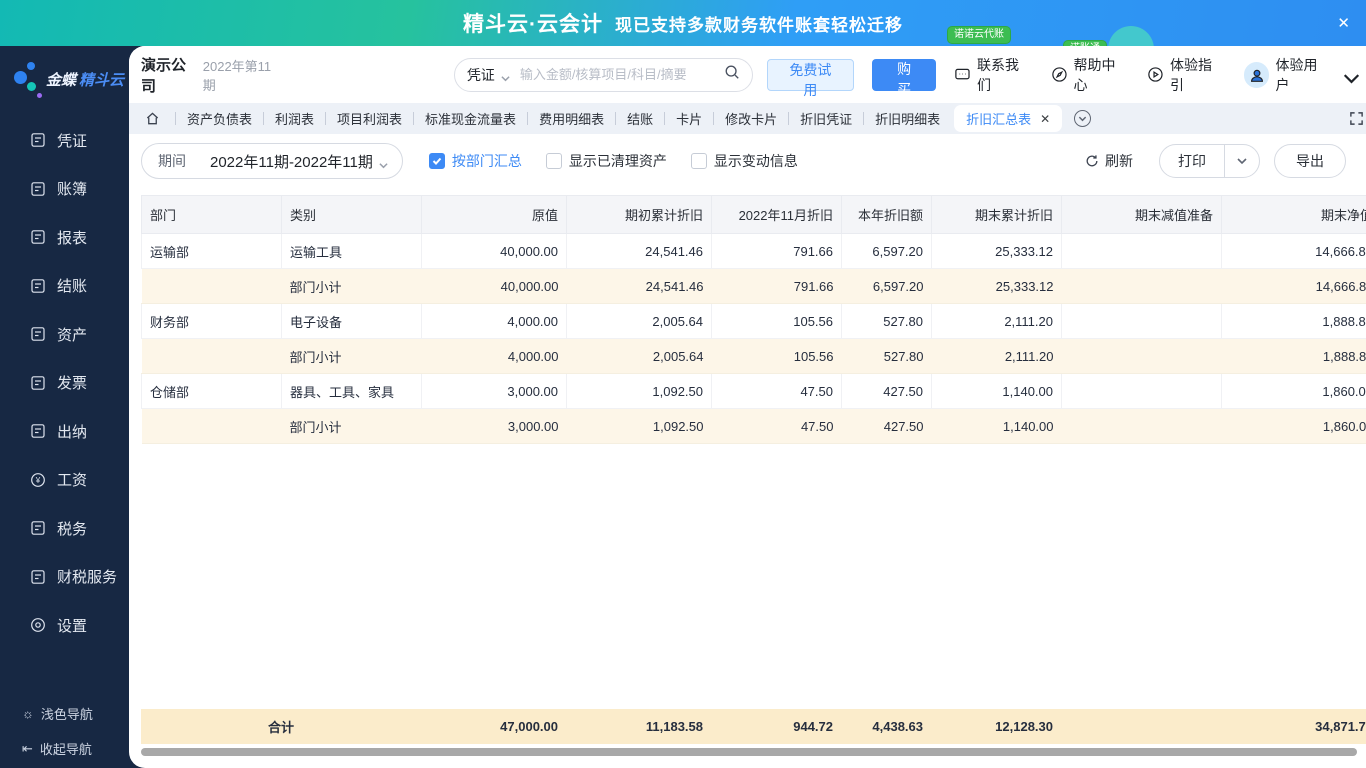  Describe the element at coordinates (751, 118) in the screenshot. I see `tab-8: 修改卡片` at that location.